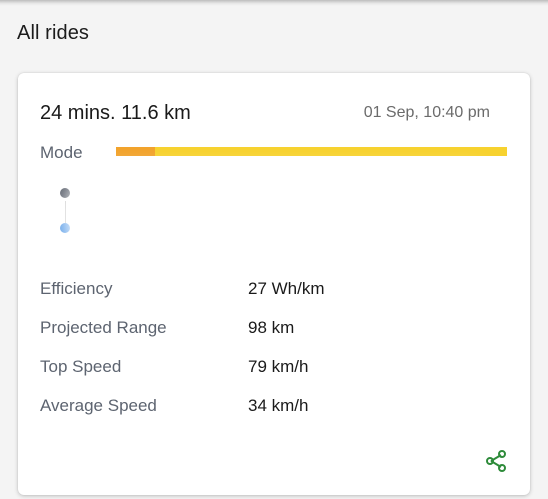 Image resolution: width=548 pixels, height=499 pixels. Describe the element at coordinates (496, 461) in the screenshot. I see `share-icon` at that location.